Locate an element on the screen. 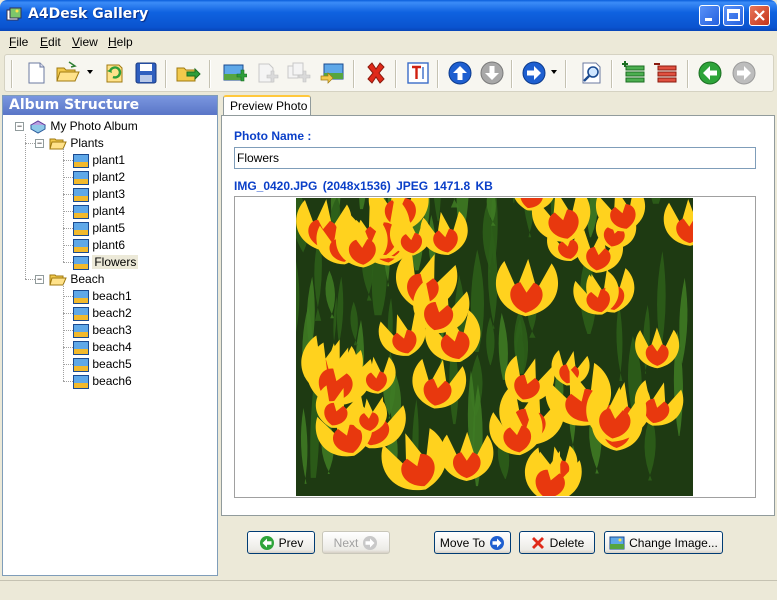 This screenshot has height=600, width=777. back-icon is located at coordinates (710, 73).